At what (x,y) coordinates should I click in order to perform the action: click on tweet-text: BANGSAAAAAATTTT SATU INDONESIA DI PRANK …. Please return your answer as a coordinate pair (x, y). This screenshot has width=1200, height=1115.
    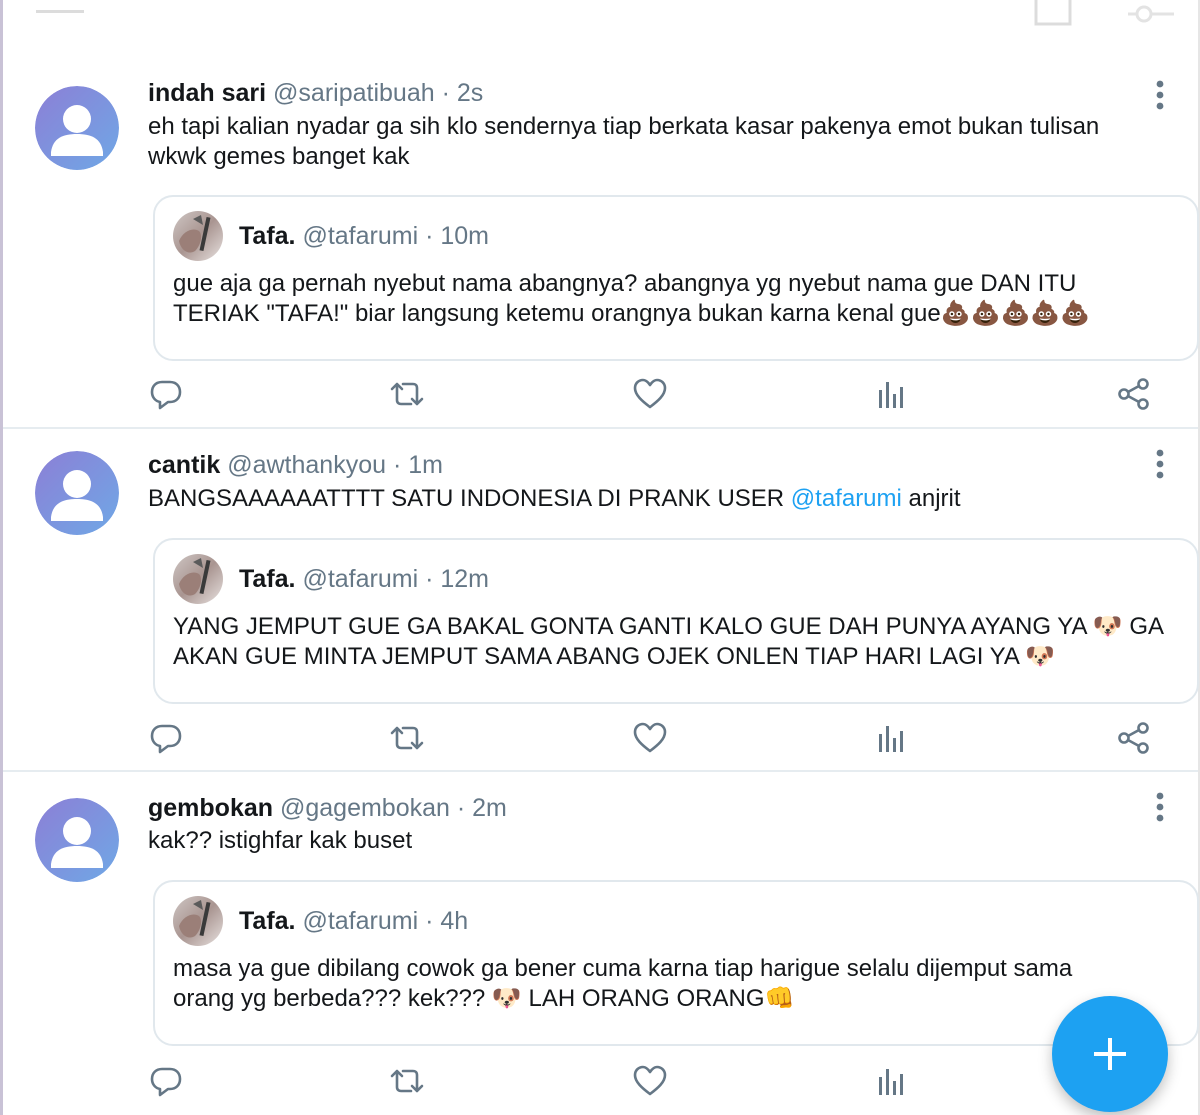
    Looking at the image, I should click on (653, 499).